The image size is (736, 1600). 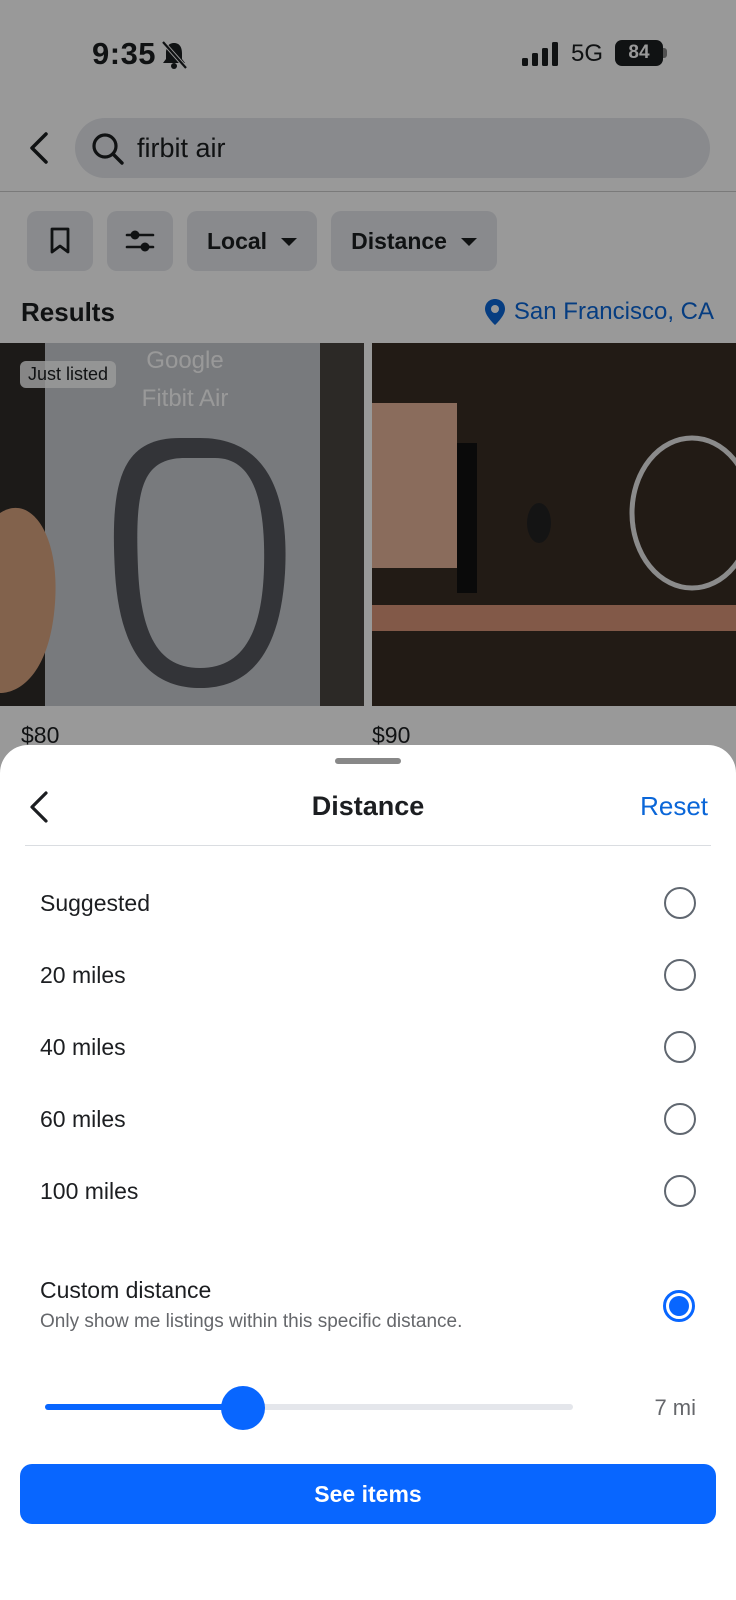 I want to click on option-label: 20 miles, so click(x=83, y=974).